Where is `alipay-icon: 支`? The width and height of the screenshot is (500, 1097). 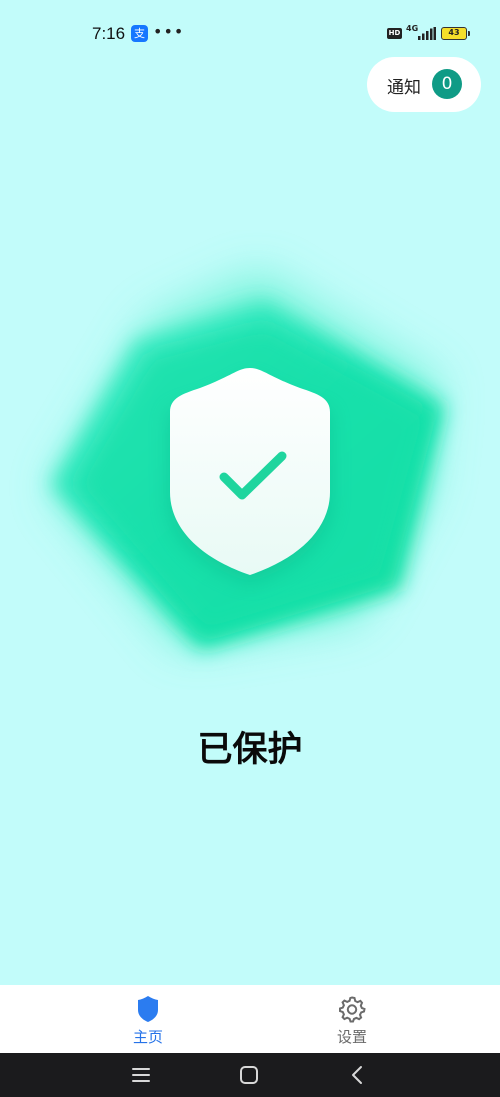
alipay-icon: 支 is located at coordinates (139, 33).